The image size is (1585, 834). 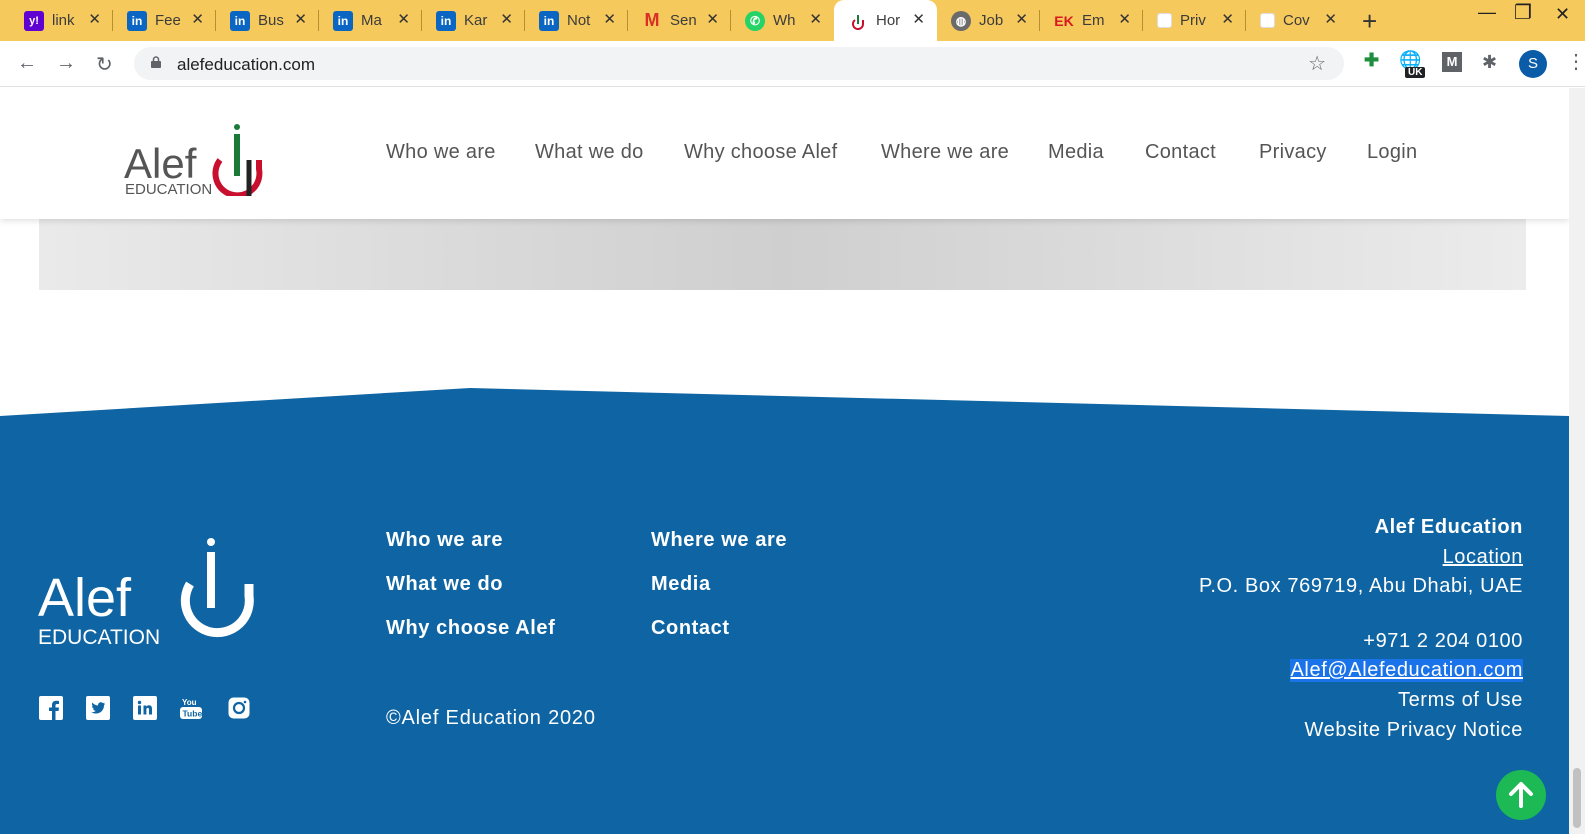 What do you see at coordinates (164, 20) in the screenshot?
I see `browser-tab: in Fee ✕` at bounding box center [164, 20].